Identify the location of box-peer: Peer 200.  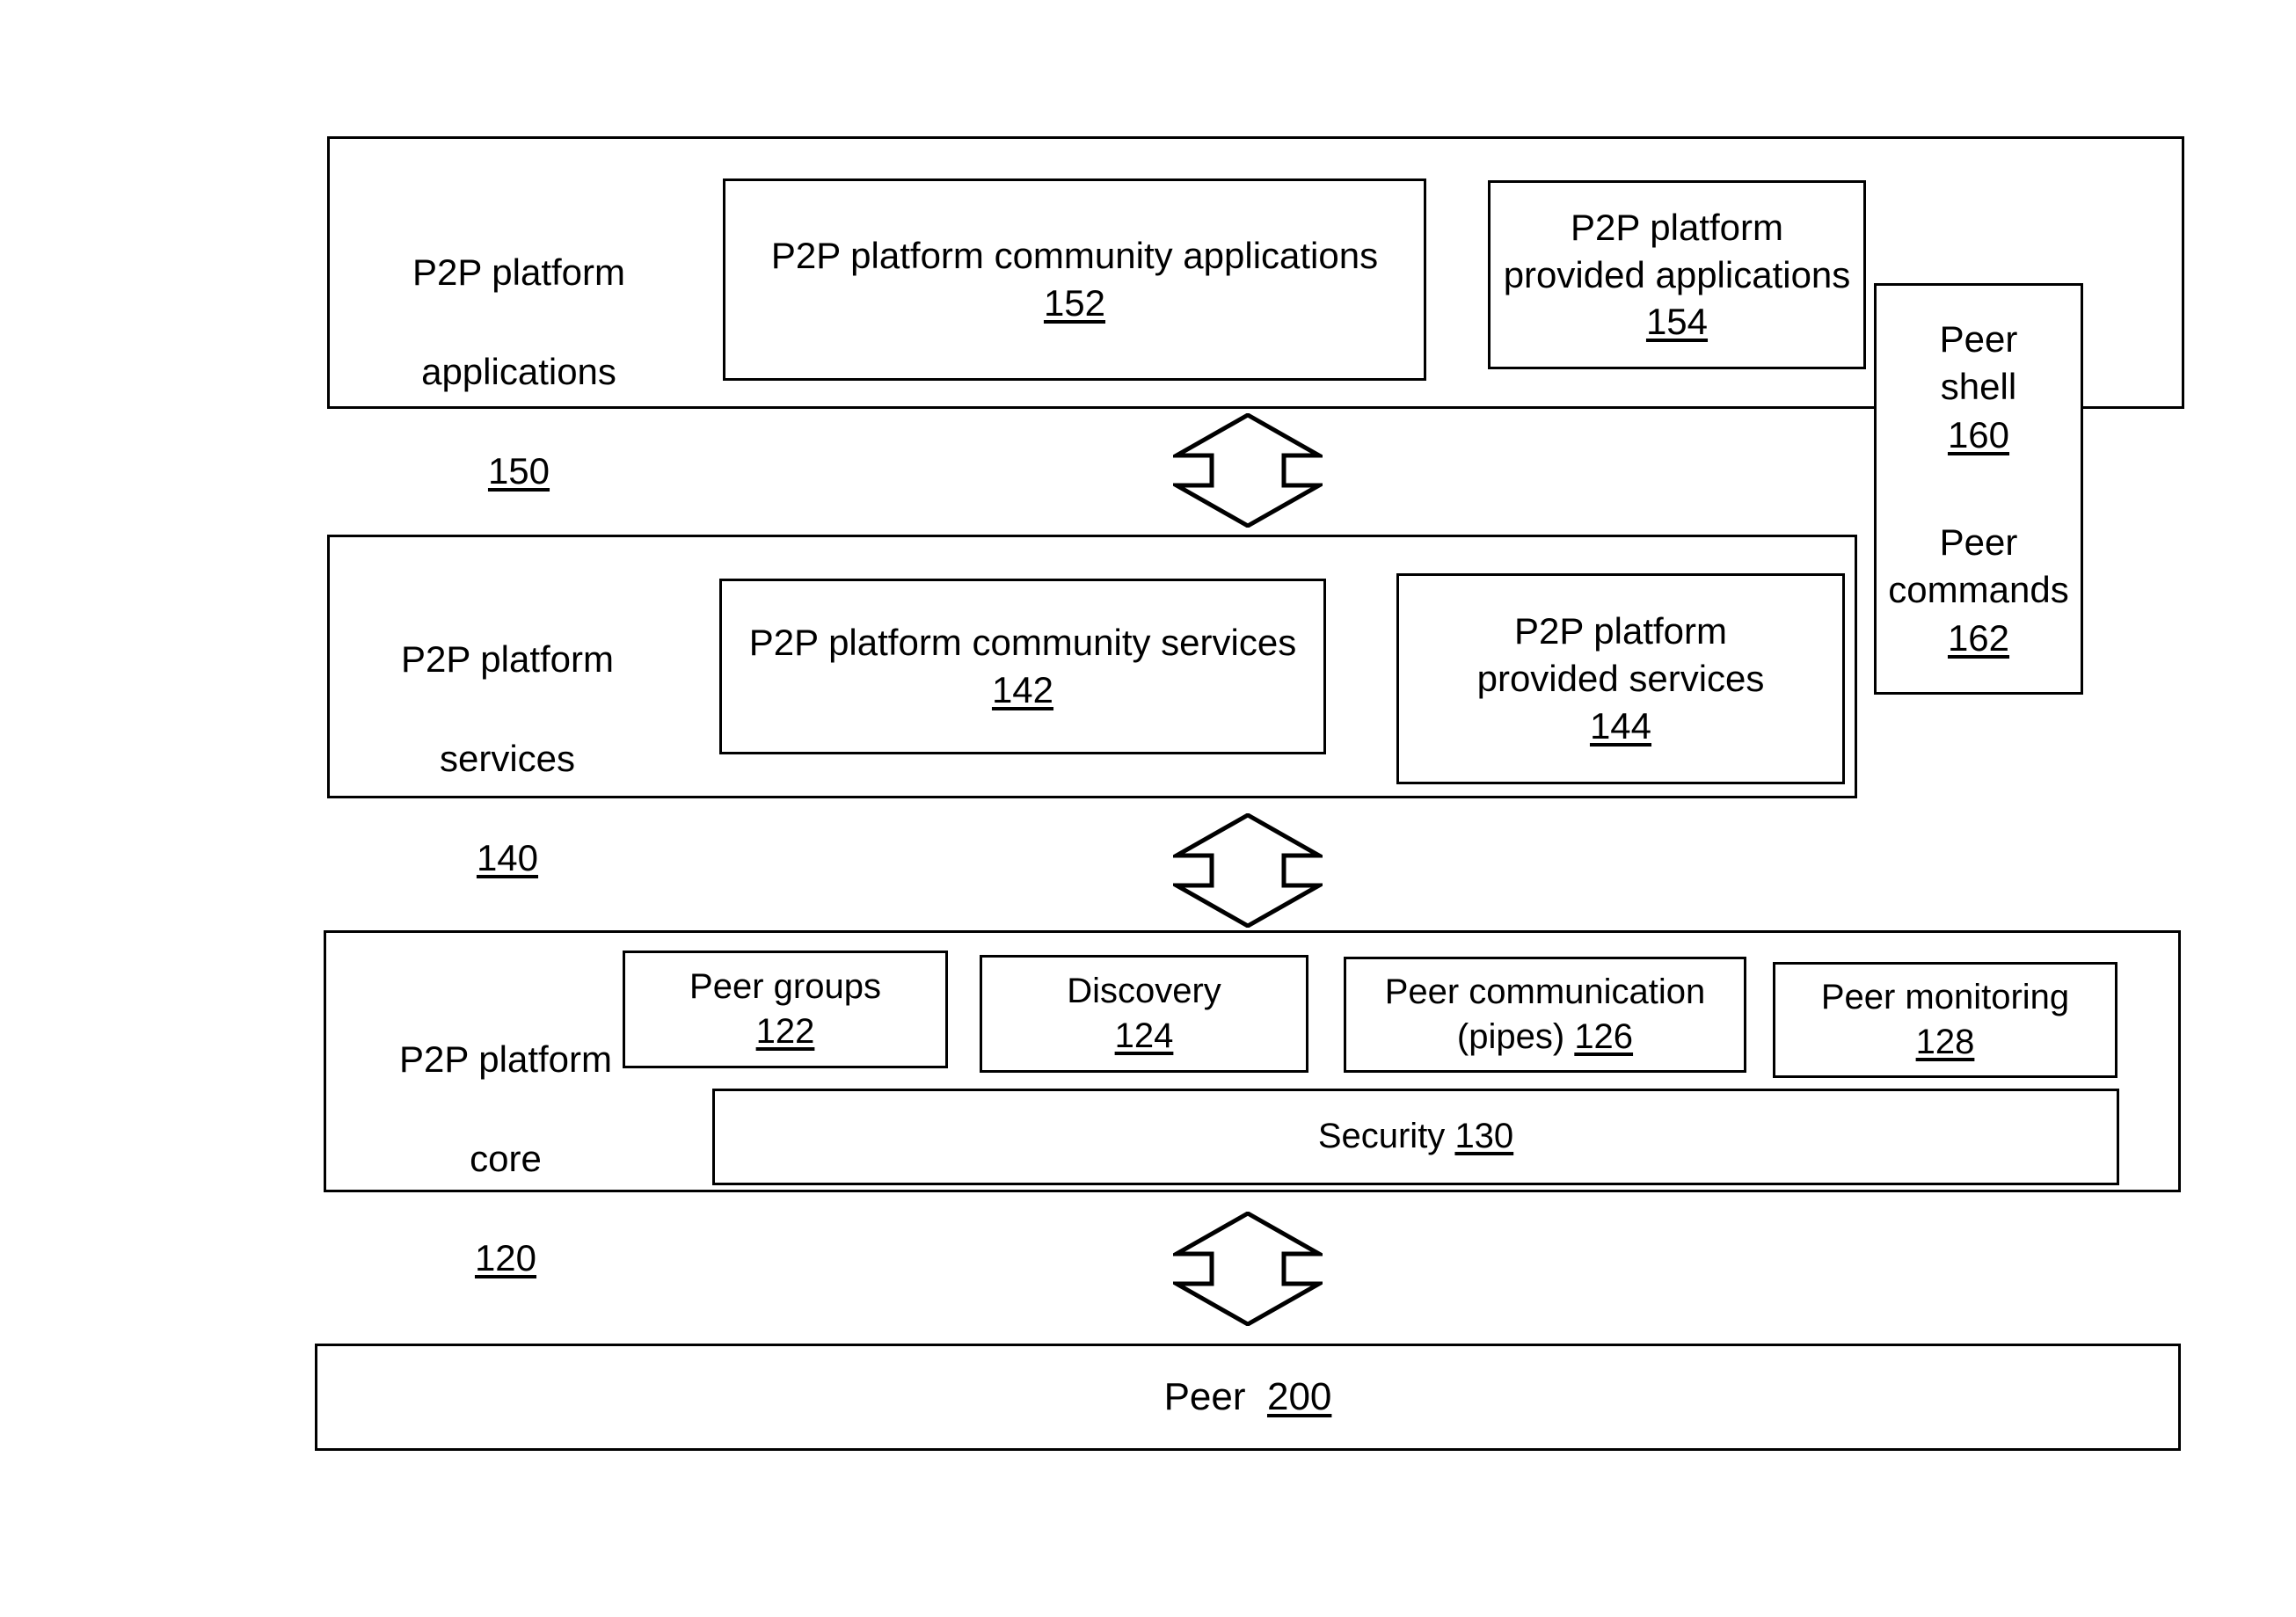
(1248, 1397).